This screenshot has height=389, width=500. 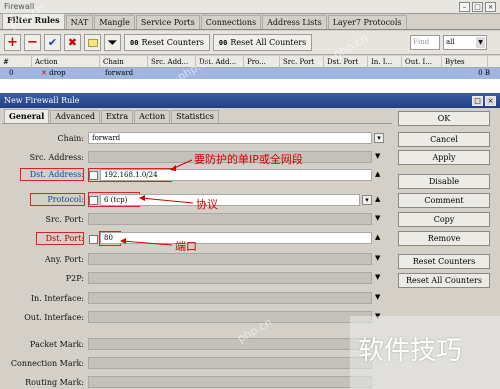 What do you see at coordinates (186, 246) in the screenshot?
I see `annotation-dst-port: 端口` at bounding box center [186, 246].